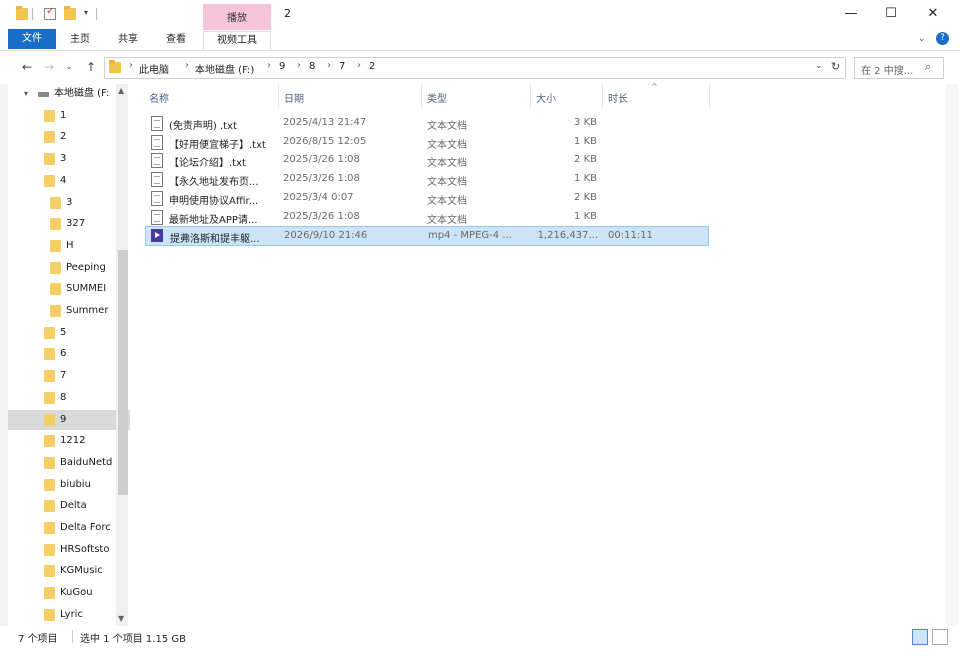 This screenshot has height=656, width=960. Describe the element at coordinates (618, 97) in the screenshot. I see `column-duration: 时长` at that location.